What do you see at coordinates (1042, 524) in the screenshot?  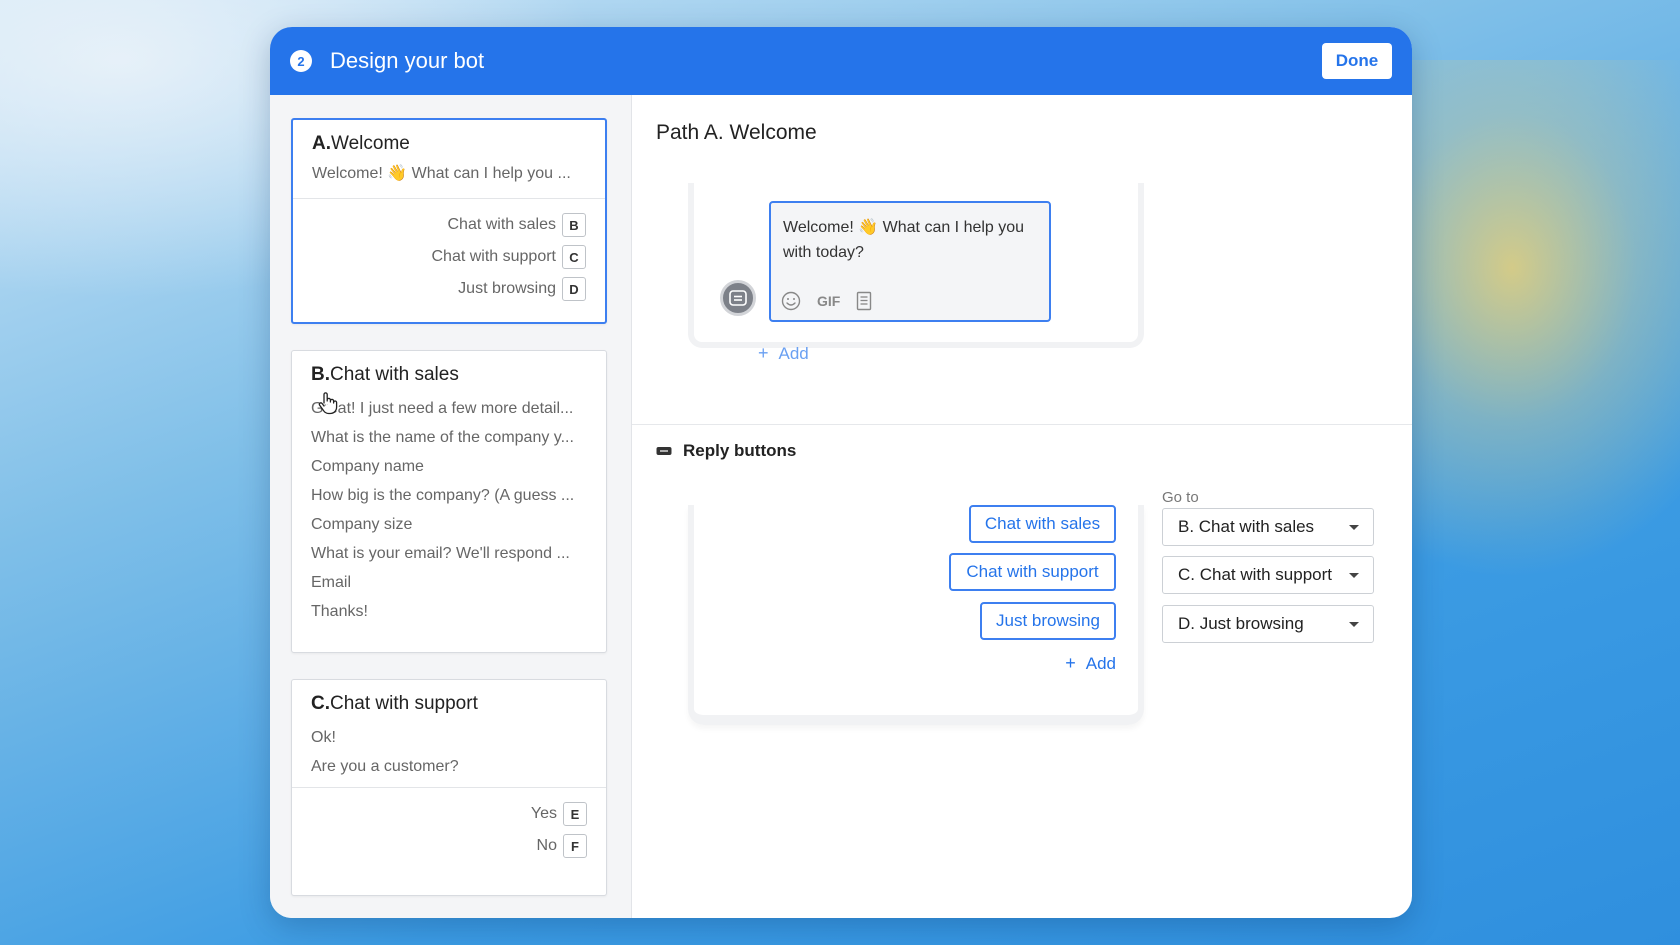 I see `reply-button-sales: Chat with sales` at bounding box center [1042, 524].